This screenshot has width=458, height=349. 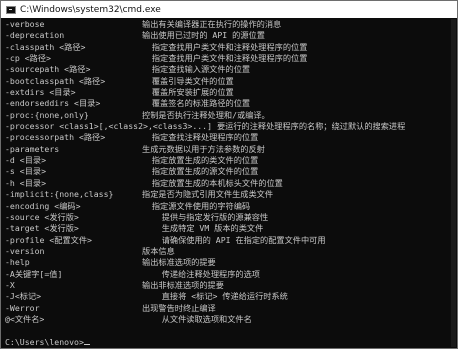 I want to click on console-line: -target <发行版> 生成特定 VM 版本的类文件, so click(x=228, y=228).